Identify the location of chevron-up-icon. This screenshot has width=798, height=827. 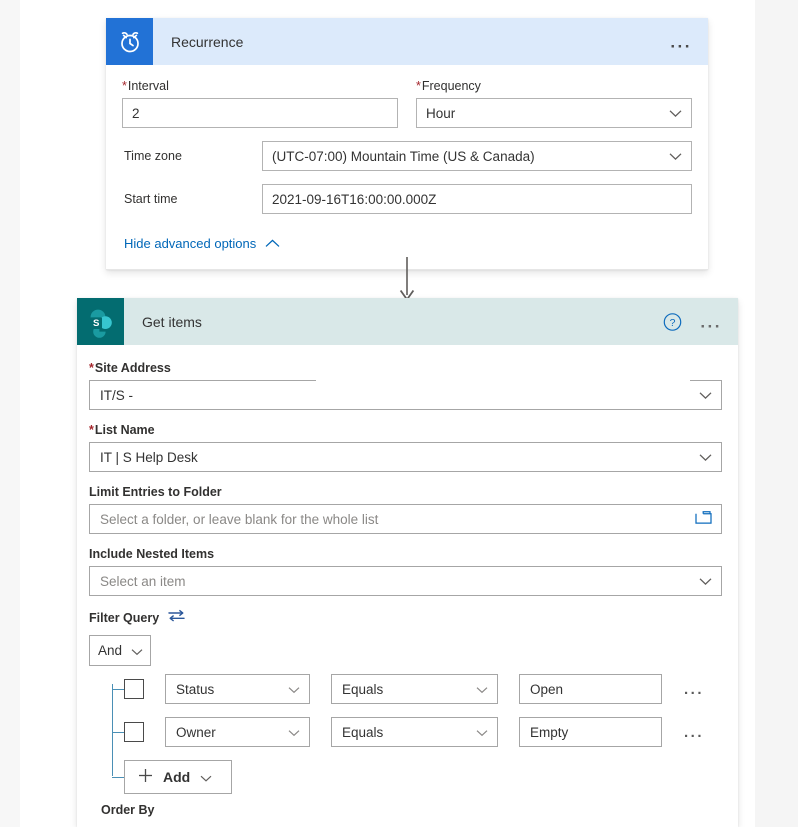
(272, 243).